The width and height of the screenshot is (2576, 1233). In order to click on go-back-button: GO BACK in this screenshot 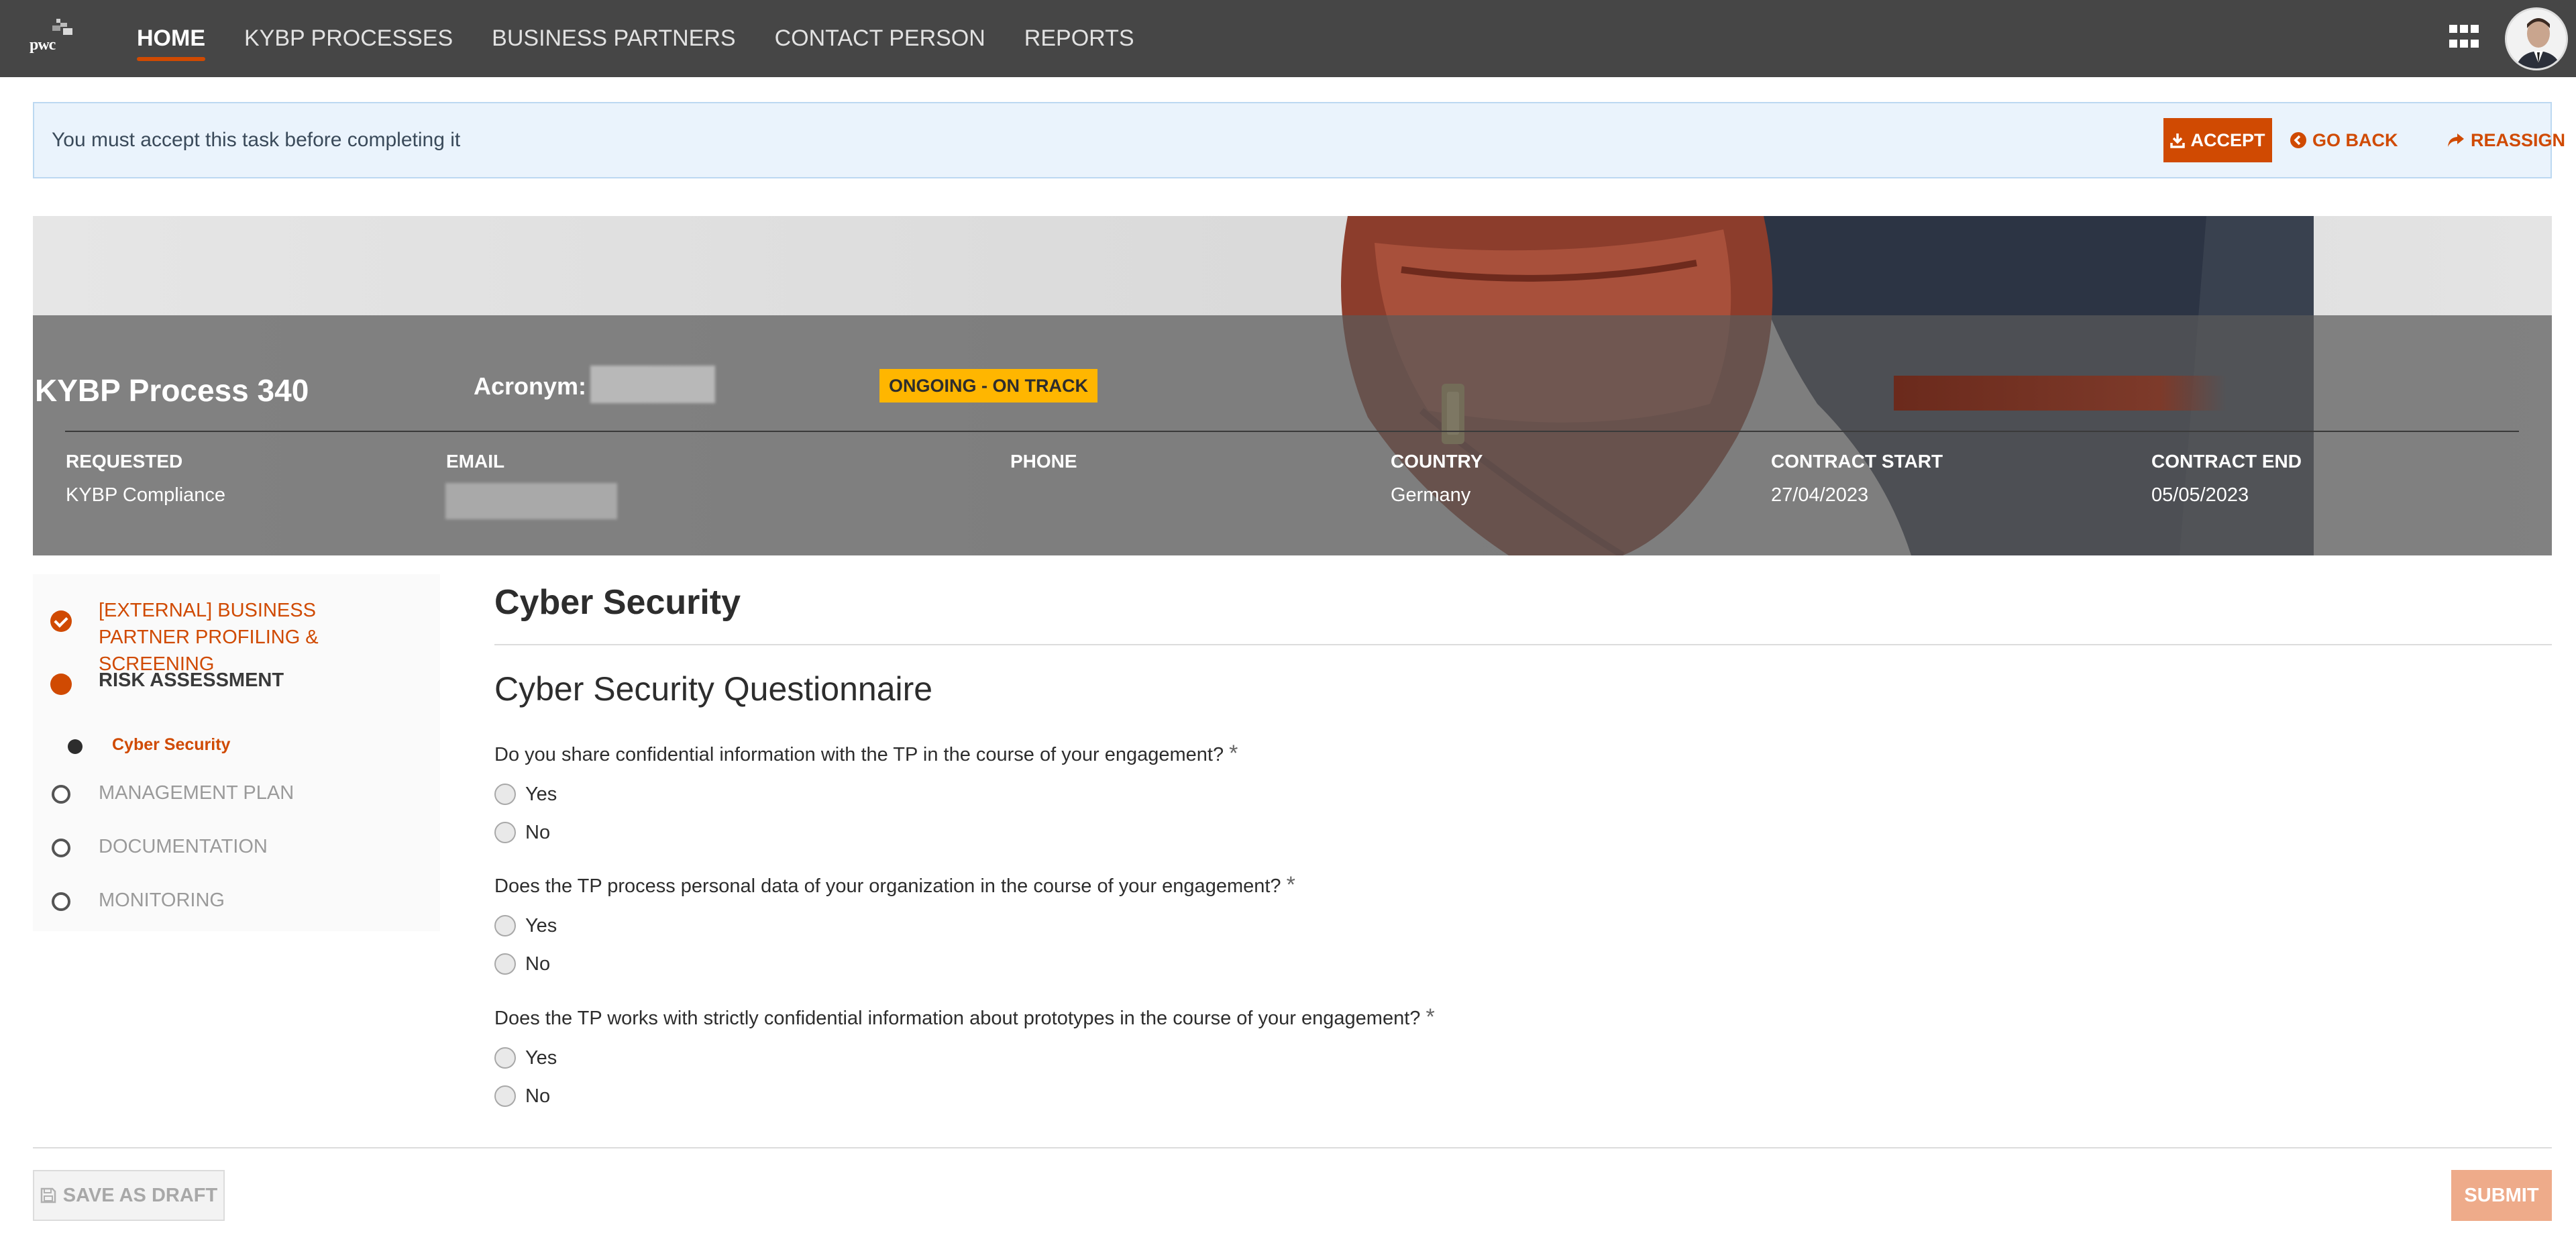, I will do `click(2344, 140)`.